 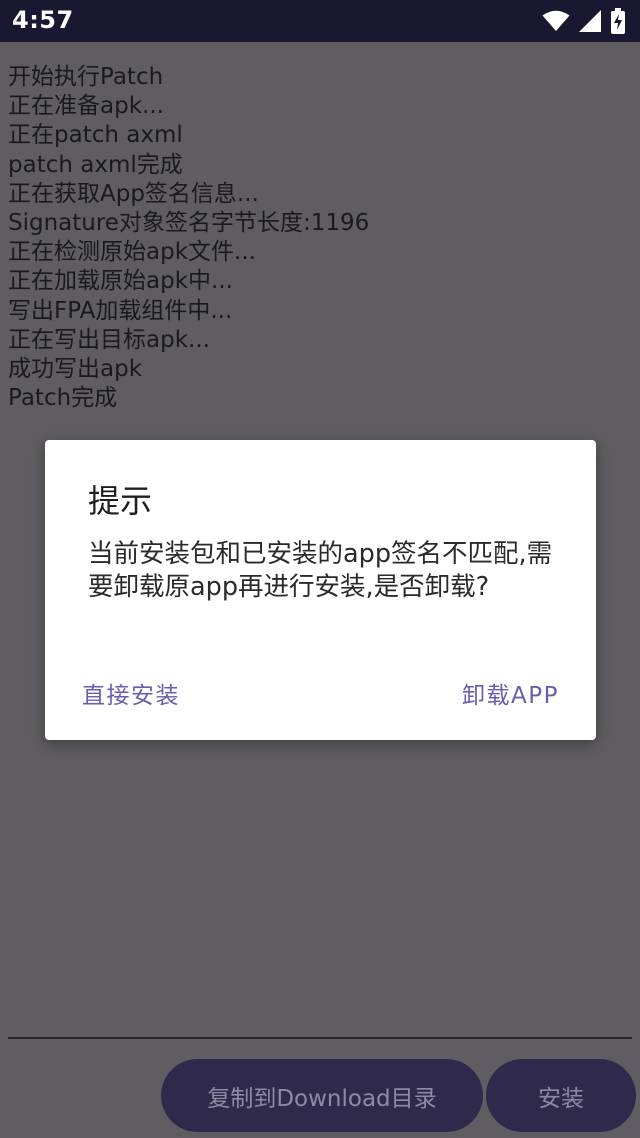 I want to click on battery-charging-icon, so click(x=618, y=21).